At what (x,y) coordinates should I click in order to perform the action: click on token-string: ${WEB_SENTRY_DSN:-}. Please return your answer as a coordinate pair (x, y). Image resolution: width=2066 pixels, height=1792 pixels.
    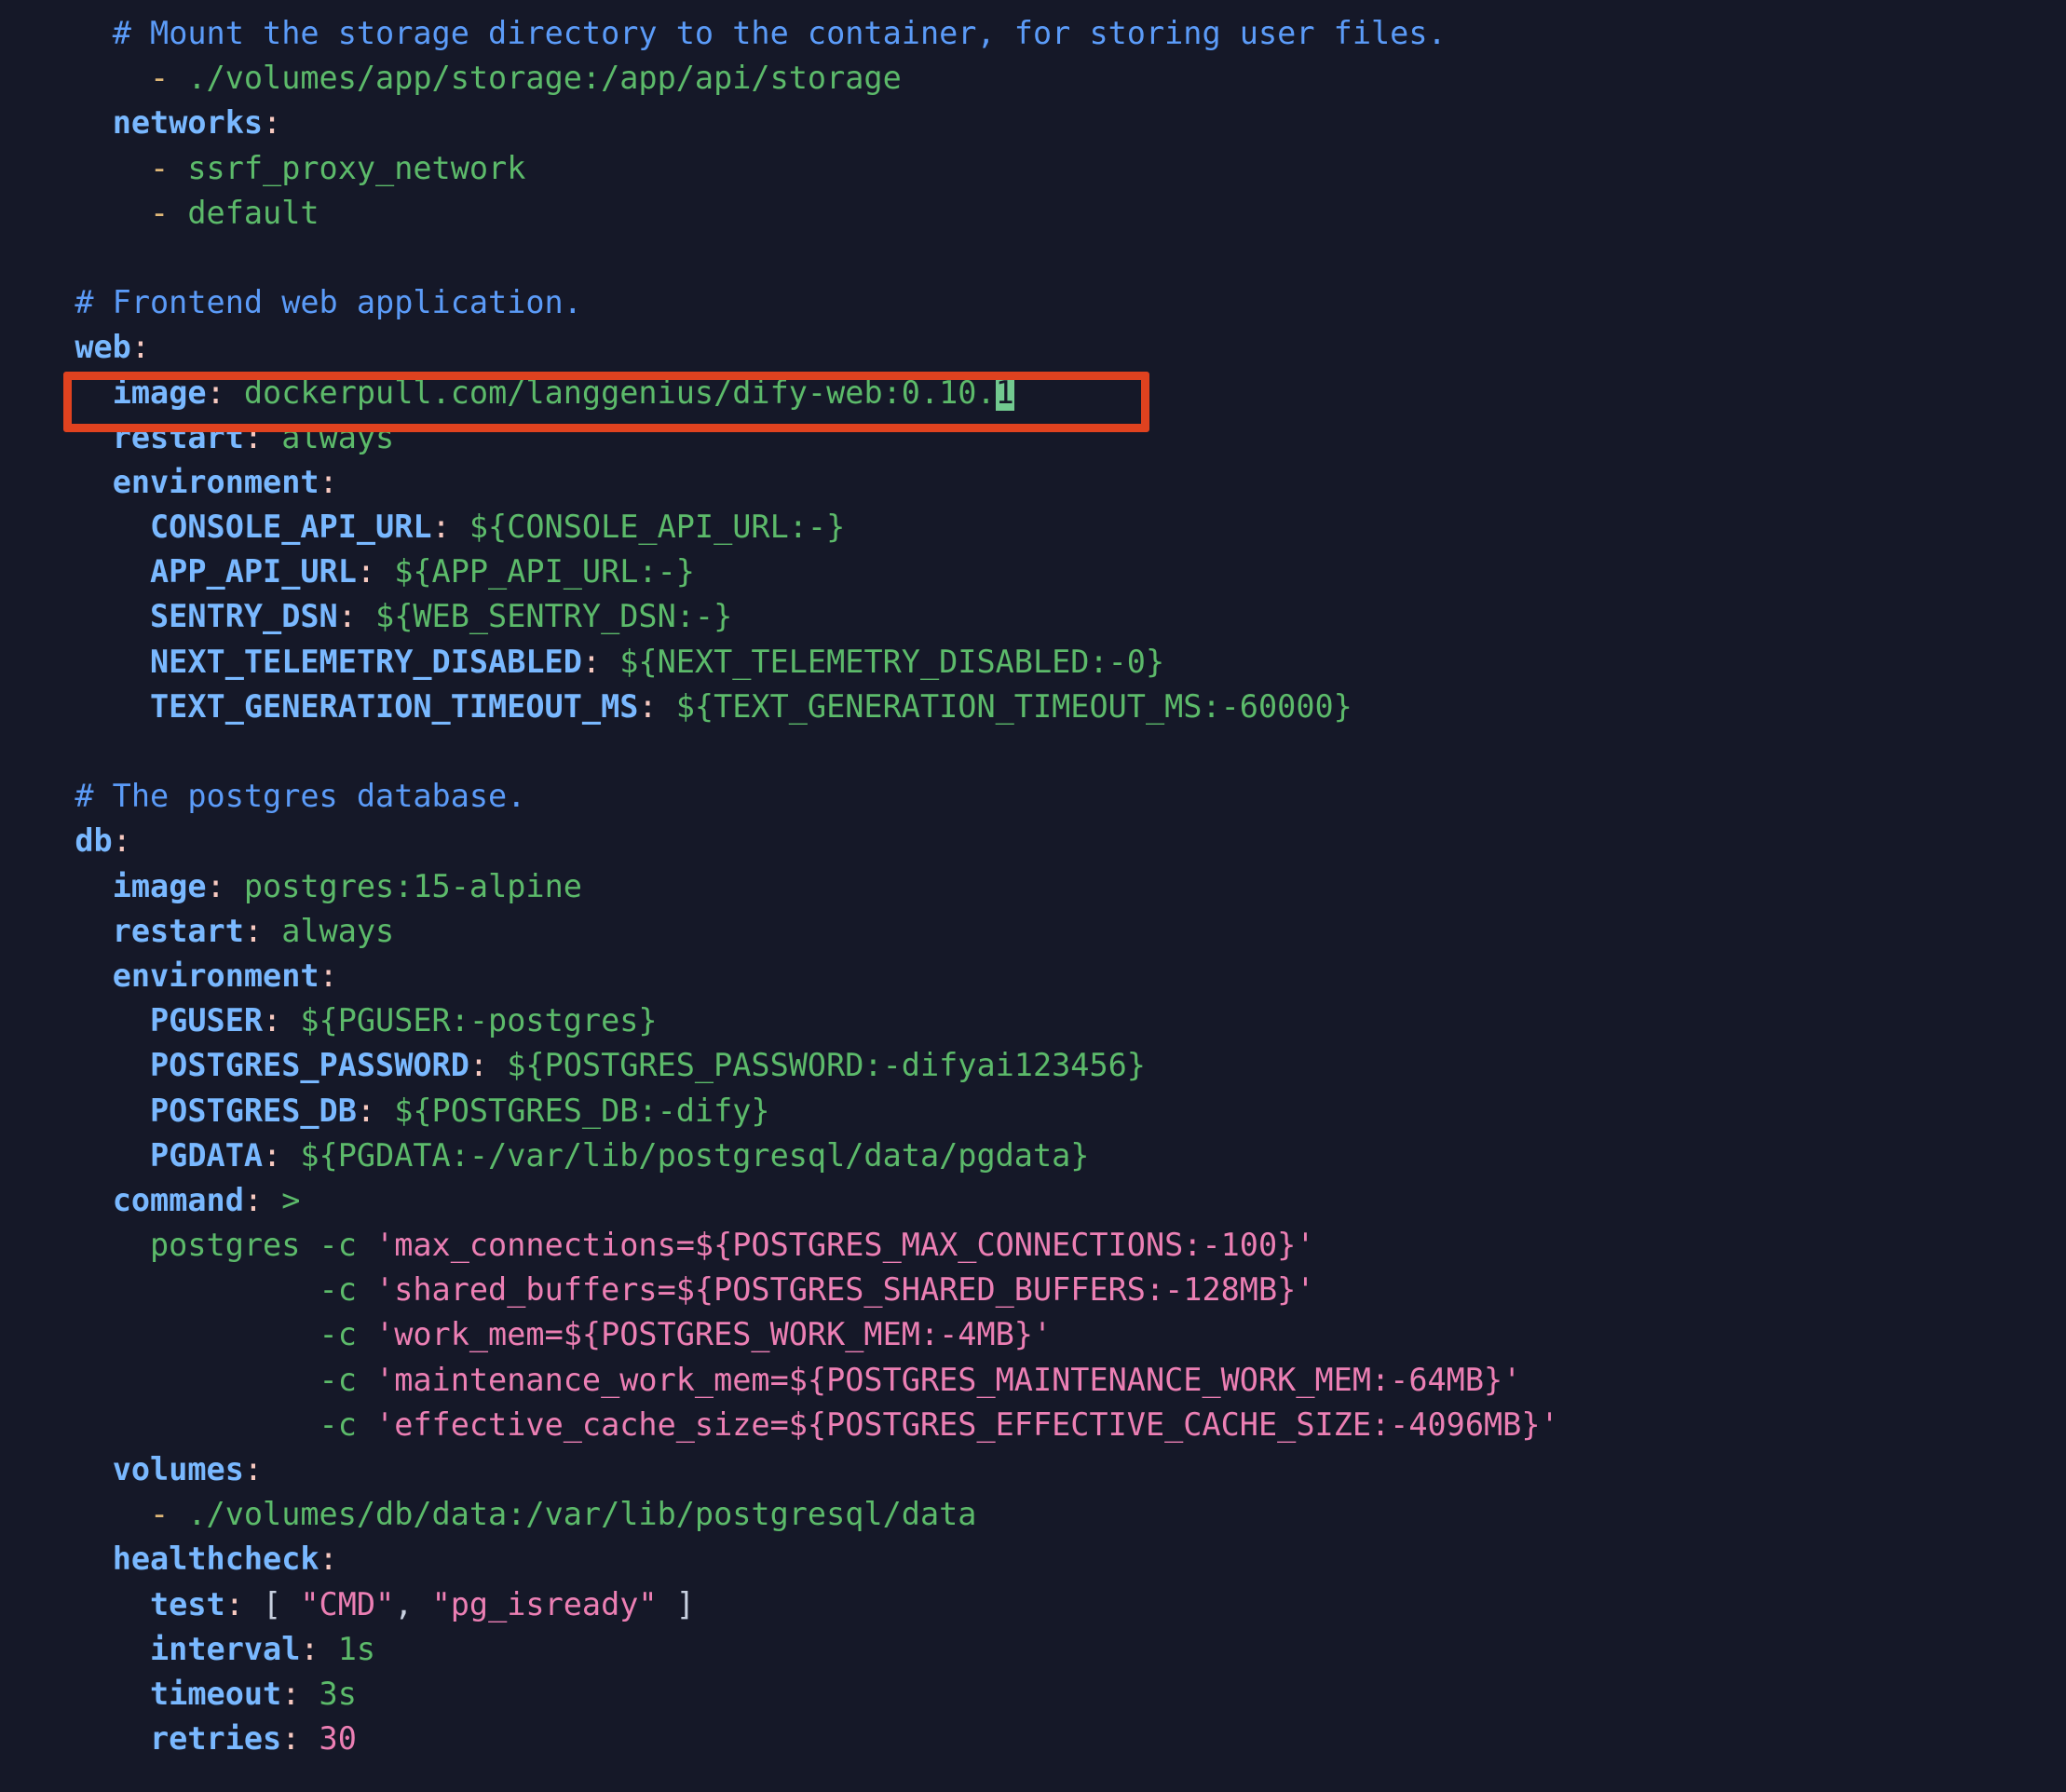
    Looking at the image, I should click on (545, 616).